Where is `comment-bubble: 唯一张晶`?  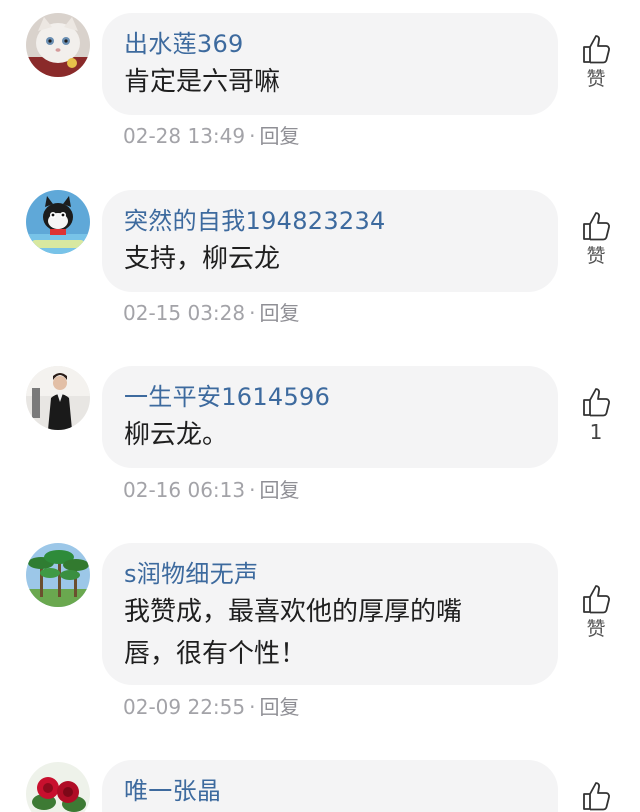
comment-bubble: 唯一张晶 is located at coordinates (330, 786).